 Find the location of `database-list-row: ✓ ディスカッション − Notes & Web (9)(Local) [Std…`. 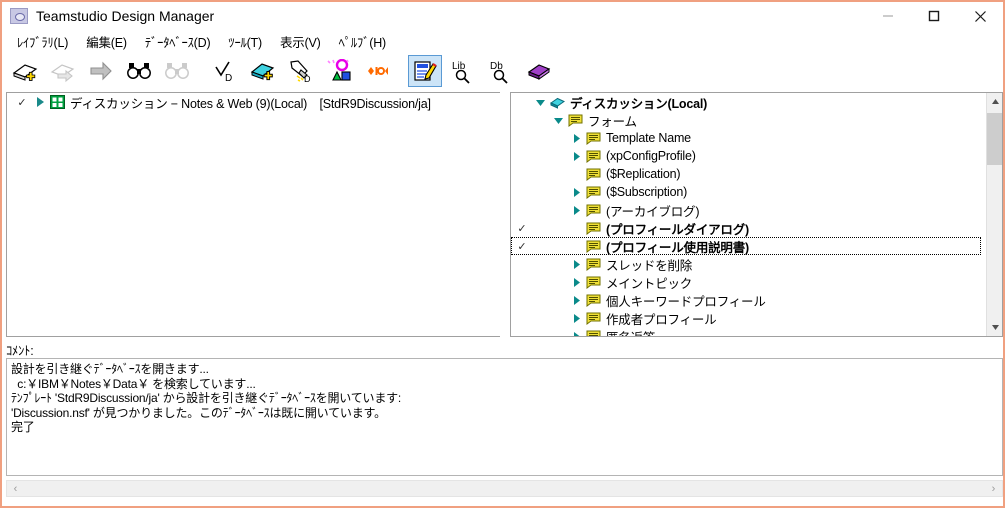

database-list-row: ✓ ディスカッション − Notes & Web (9)(Local) [Std… is located at coordinates (253, 102).